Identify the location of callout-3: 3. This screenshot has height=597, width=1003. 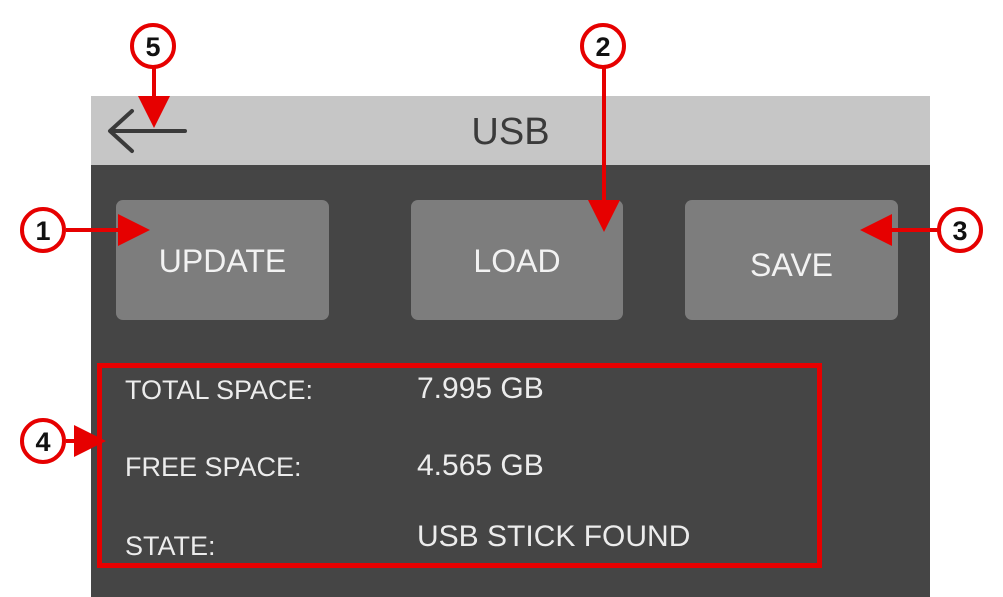
(960, 230).